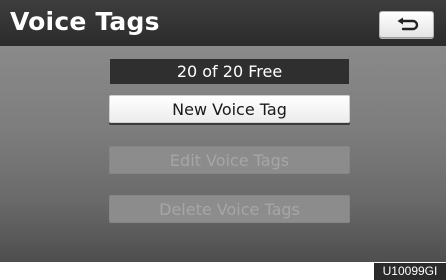 The height and width of the screenshot is (280, 446). I want to click on free-count-label: 20 of 20 Free, so click(229, 71).